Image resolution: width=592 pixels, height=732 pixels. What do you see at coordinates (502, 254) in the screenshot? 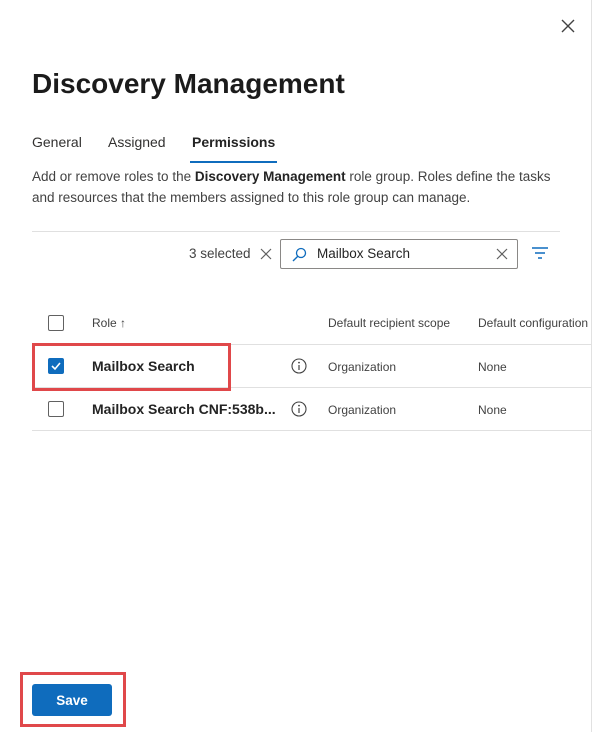
I see `search-clear-icon` at bounding box center [502, 254].